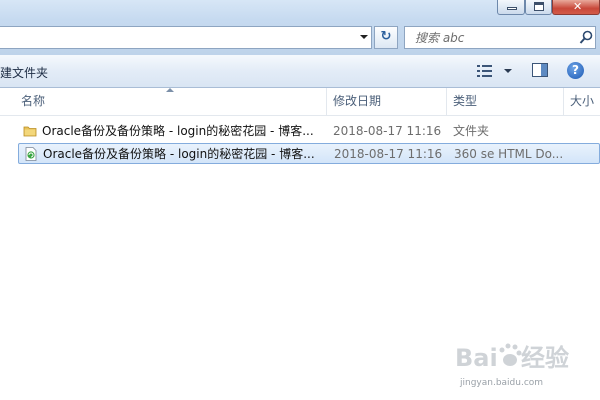 This screenshot has height=400, width=600. I want to click on maximize-button, so click(538, 7).